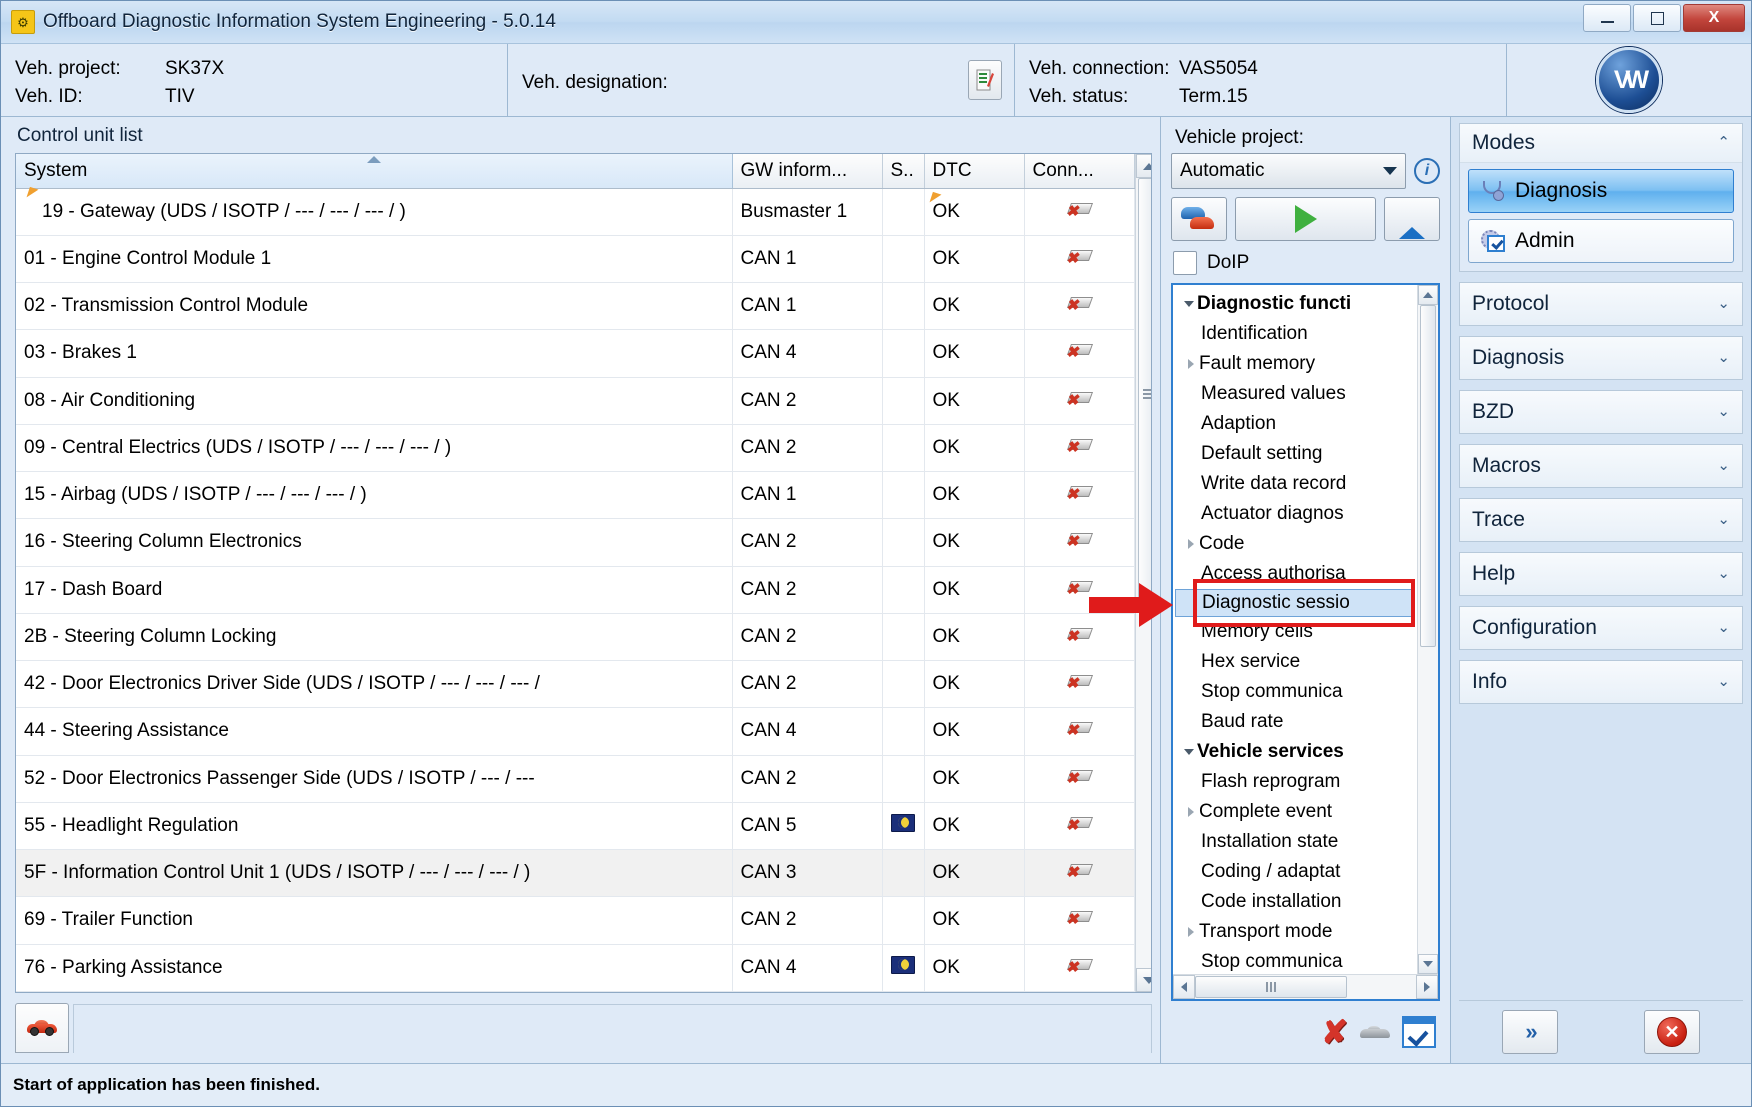  What do you see at coordinates (1601, 304) in the screenshot?
I see `accordion-section-protocol: Protocol ⌄` at bounding box center [1601, 304].